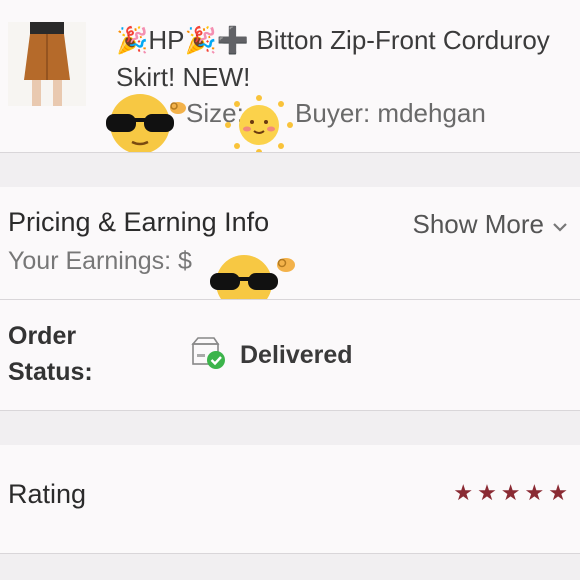 The height and width of the screenshot is (580, 580). Describe the element at coordinates (390, 113) in the screenshot. I see `buyer-name: Buyer: mdehgan` at that location.